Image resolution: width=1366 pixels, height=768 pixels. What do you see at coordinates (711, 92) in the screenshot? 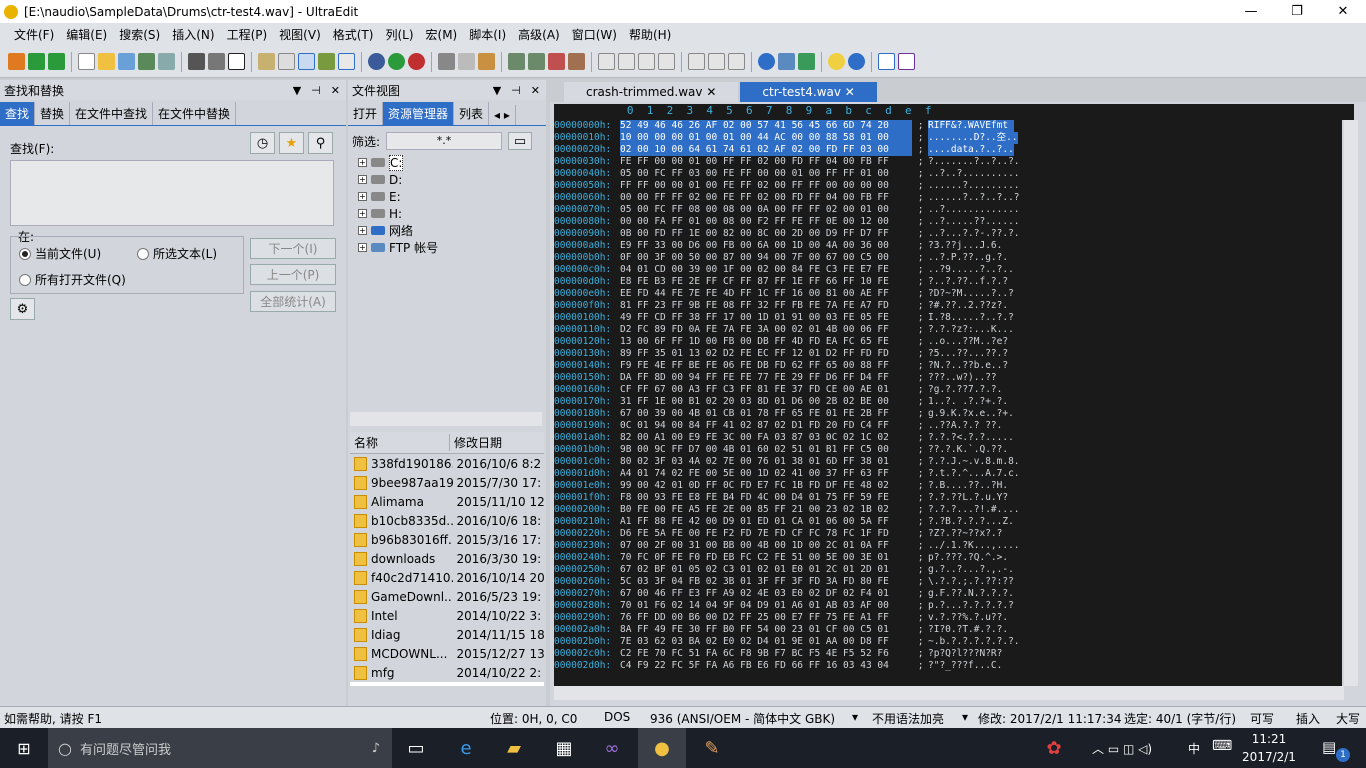
I see `tab-close-icon: ✕` at bounding box center [711, 92].